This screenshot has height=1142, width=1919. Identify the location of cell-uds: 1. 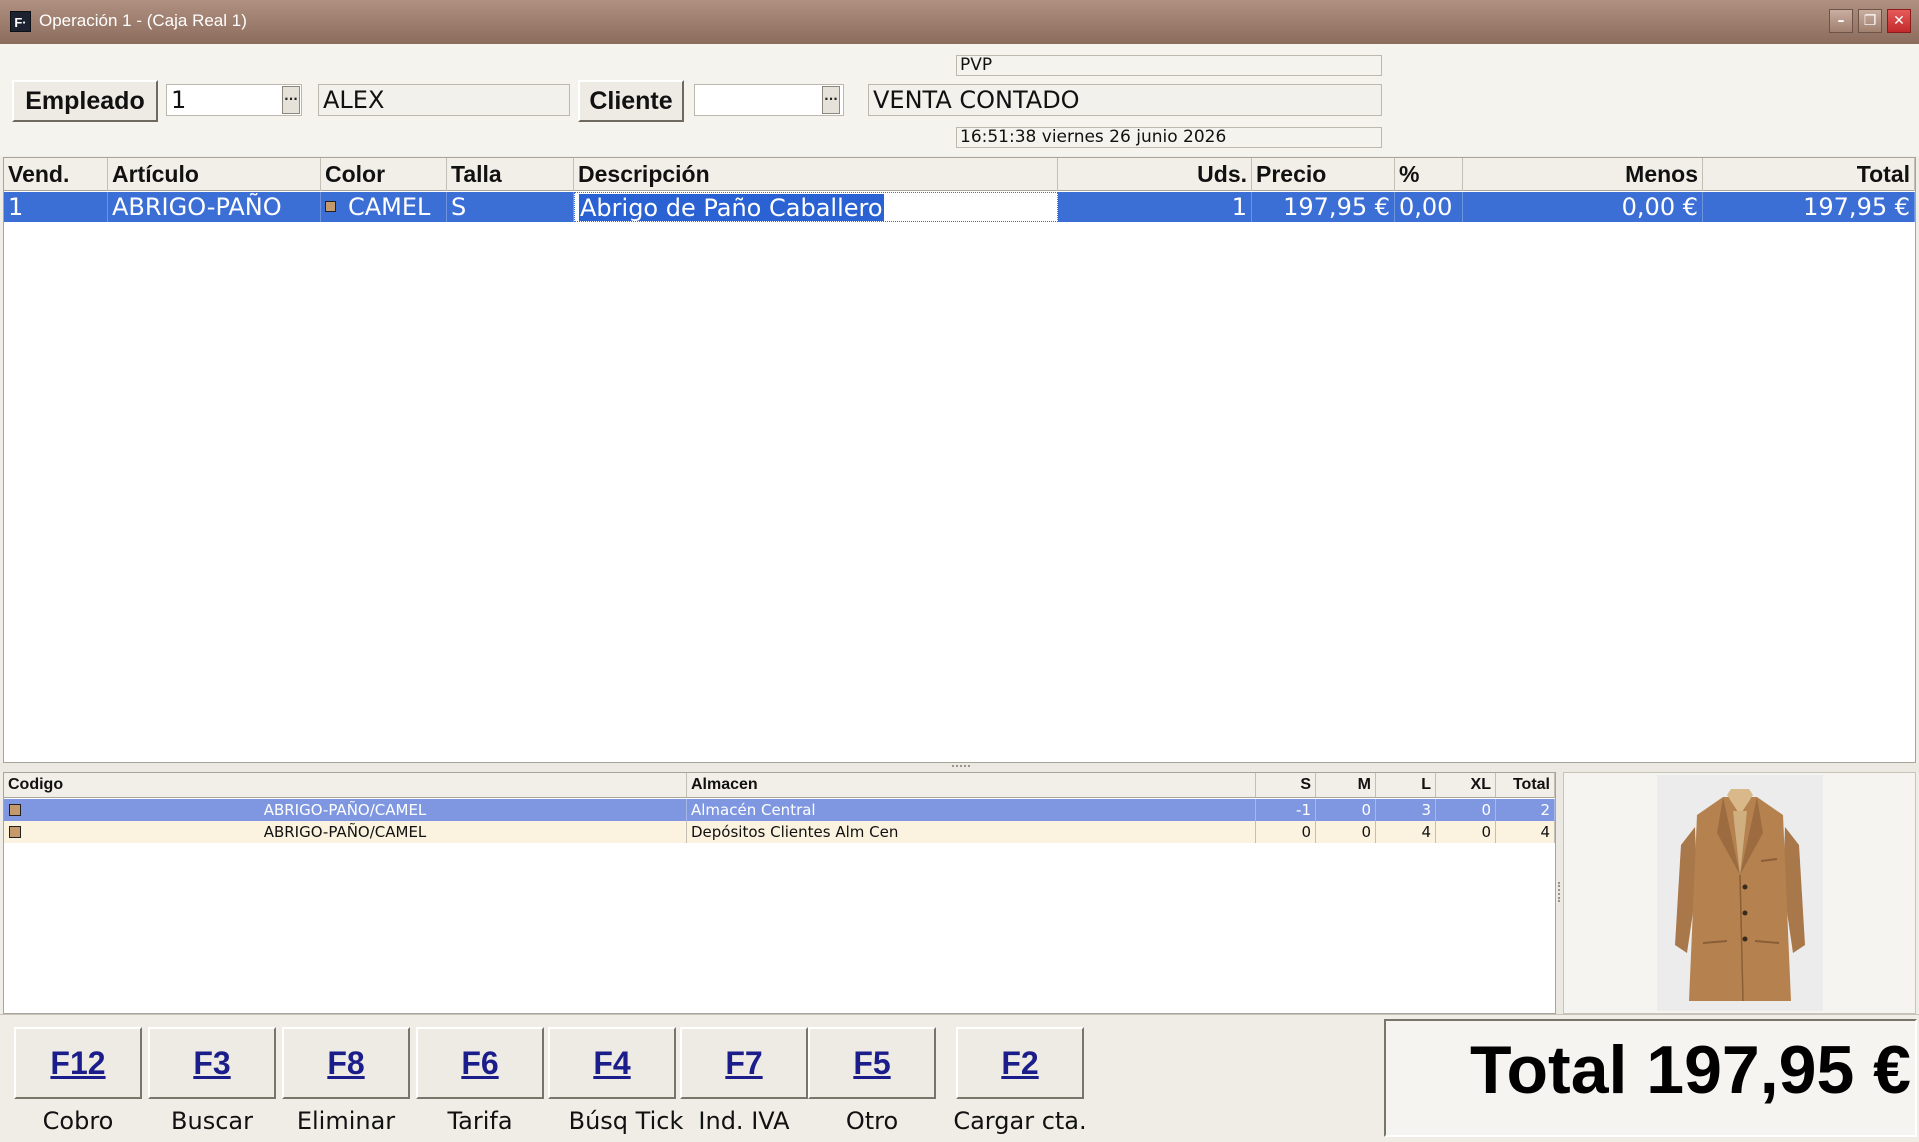
(1155, 207).